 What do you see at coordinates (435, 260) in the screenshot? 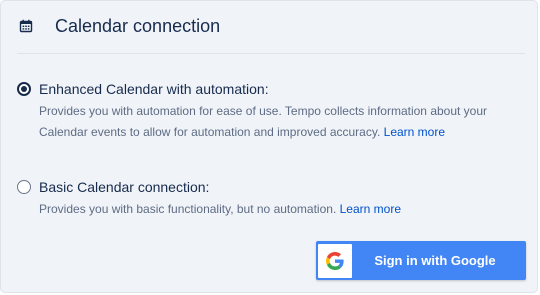
I see `google-button-label: Sign in with Google` at bounding box center [435, 260].